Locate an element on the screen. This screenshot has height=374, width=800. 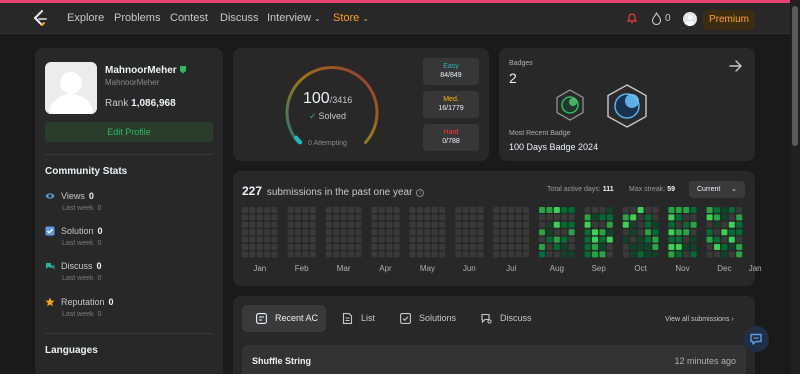
difficulty-easy: Easy 84/849 is located at coordinates (451, 71).